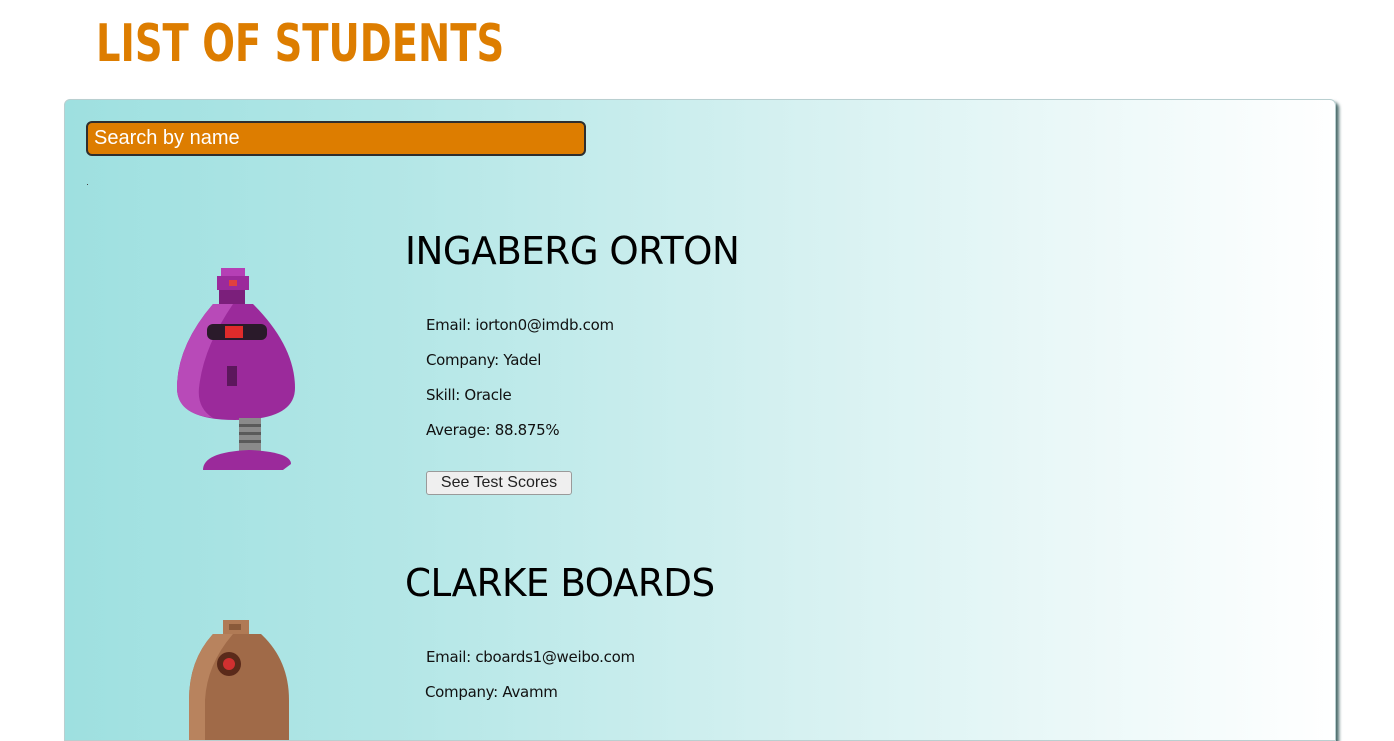 The width and height of the screenshot is (1394, 741). What do you see at coordinates (499, 483) in the screenshot?
I see `see-test-scores-button: See Test Scores` at bounding box center [499, 483].